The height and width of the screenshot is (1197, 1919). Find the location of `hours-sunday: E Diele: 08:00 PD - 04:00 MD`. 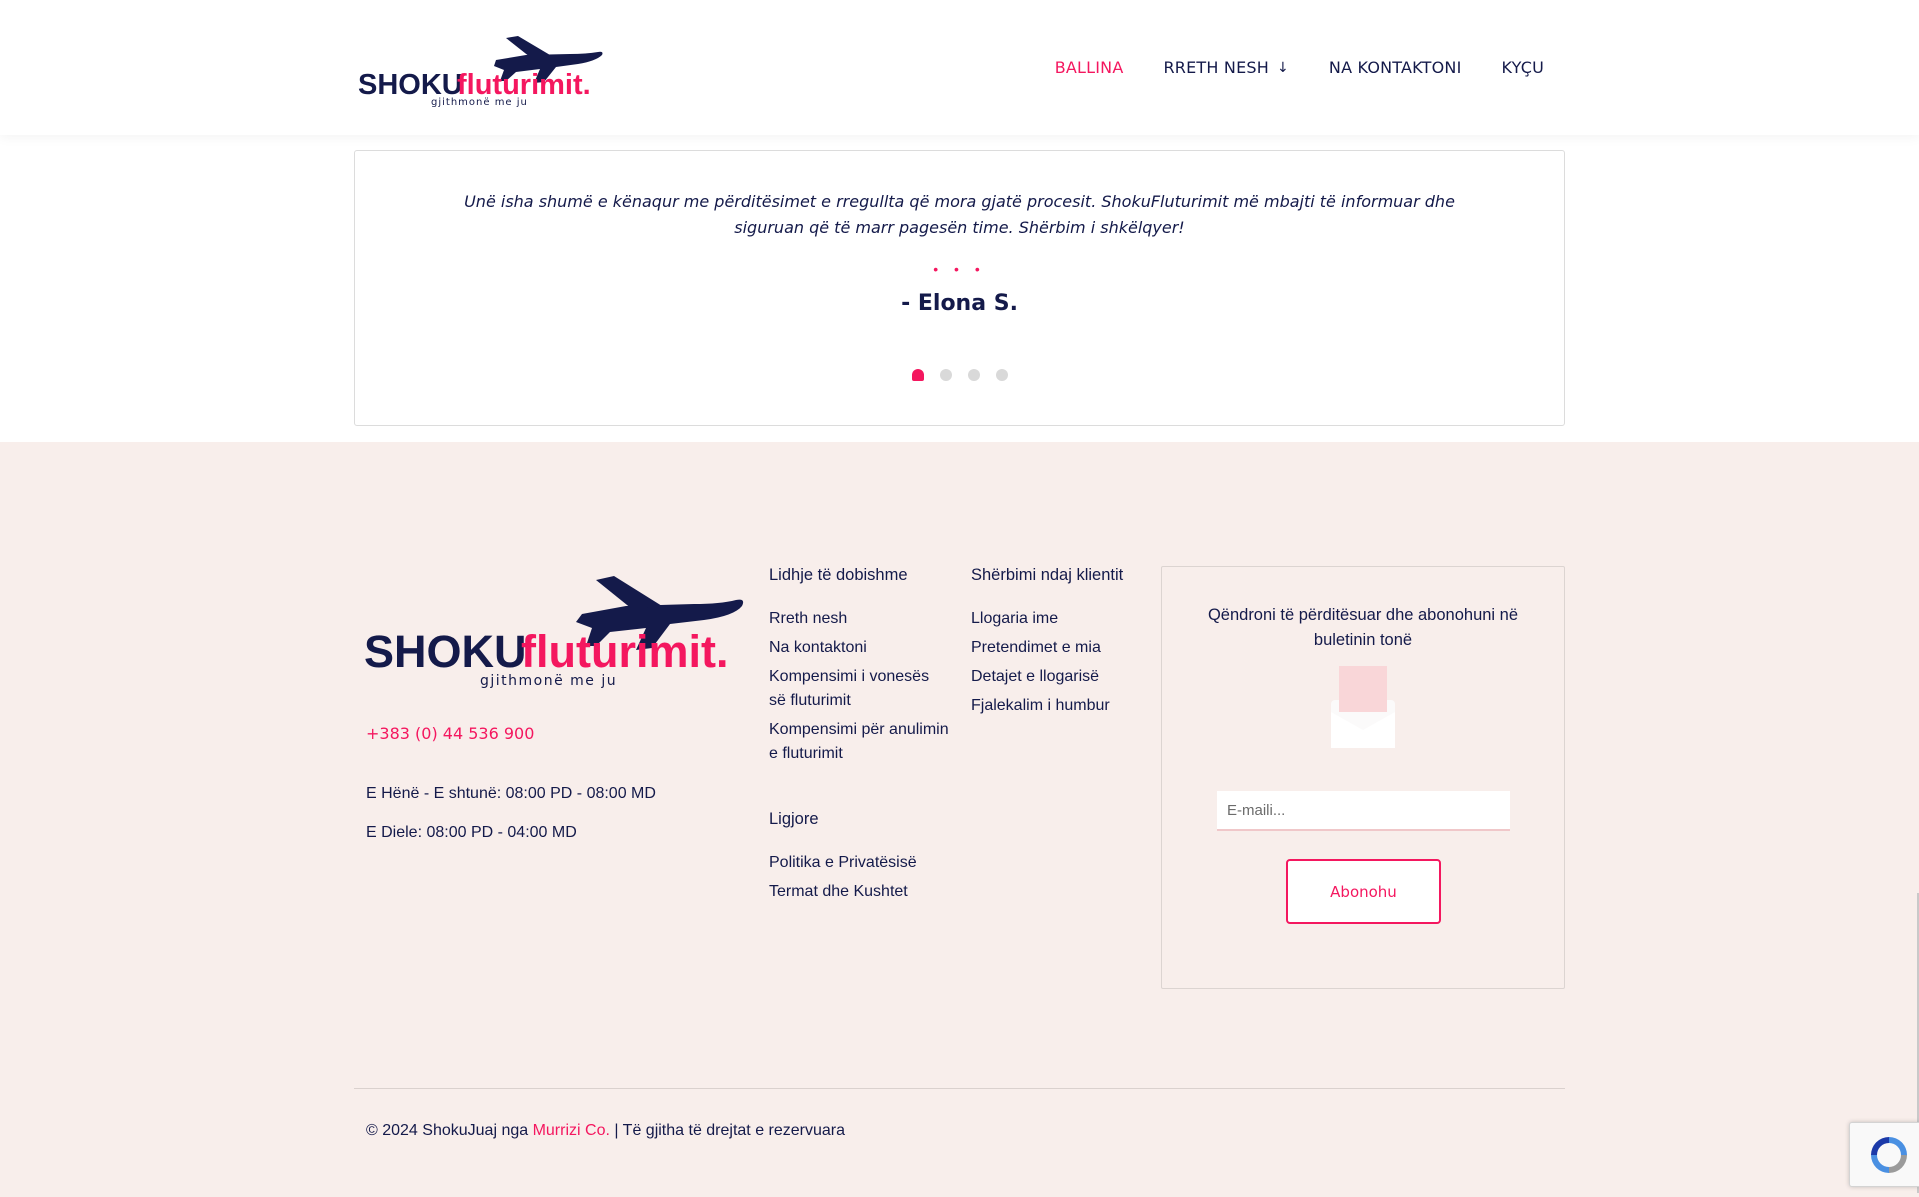

hours-sunday: E Diele: 08:00 PD - 04:00 MD is located at coordinates (471, 832).